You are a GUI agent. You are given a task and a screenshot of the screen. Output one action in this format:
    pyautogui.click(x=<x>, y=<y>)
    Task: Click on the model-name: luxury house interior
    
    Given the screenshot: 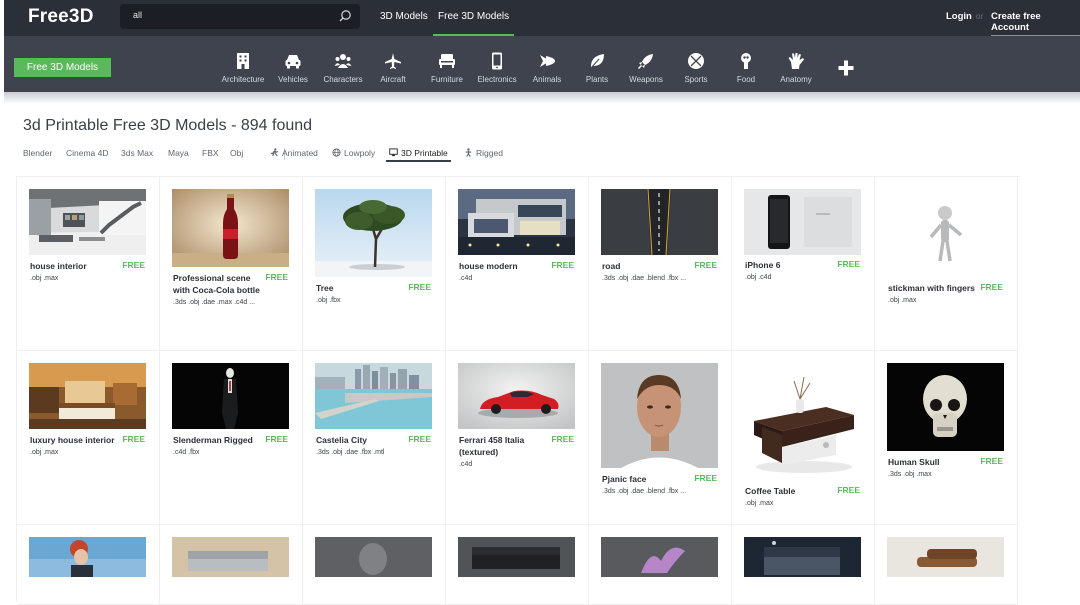 What is the action you would take?
    pyautogui.click(x=80, y=440)
    